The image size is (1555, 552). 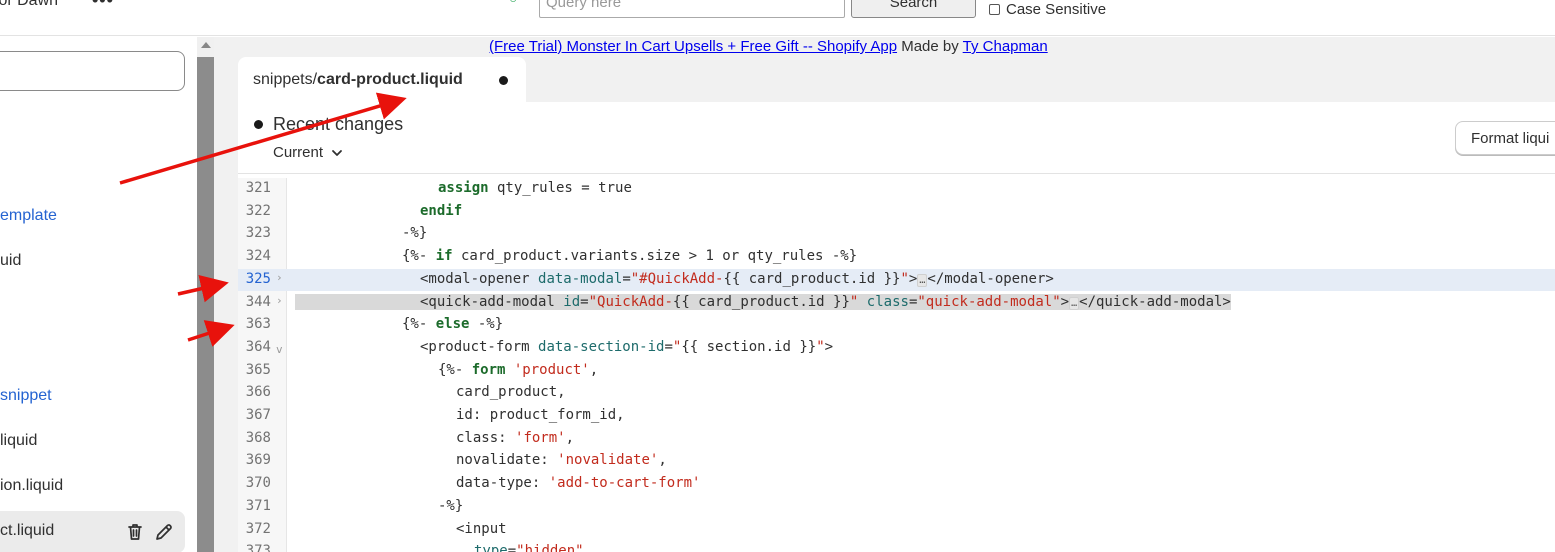 I want to click on sidebar-item-card-product: ct.liquid, so click(x=92, y=531).